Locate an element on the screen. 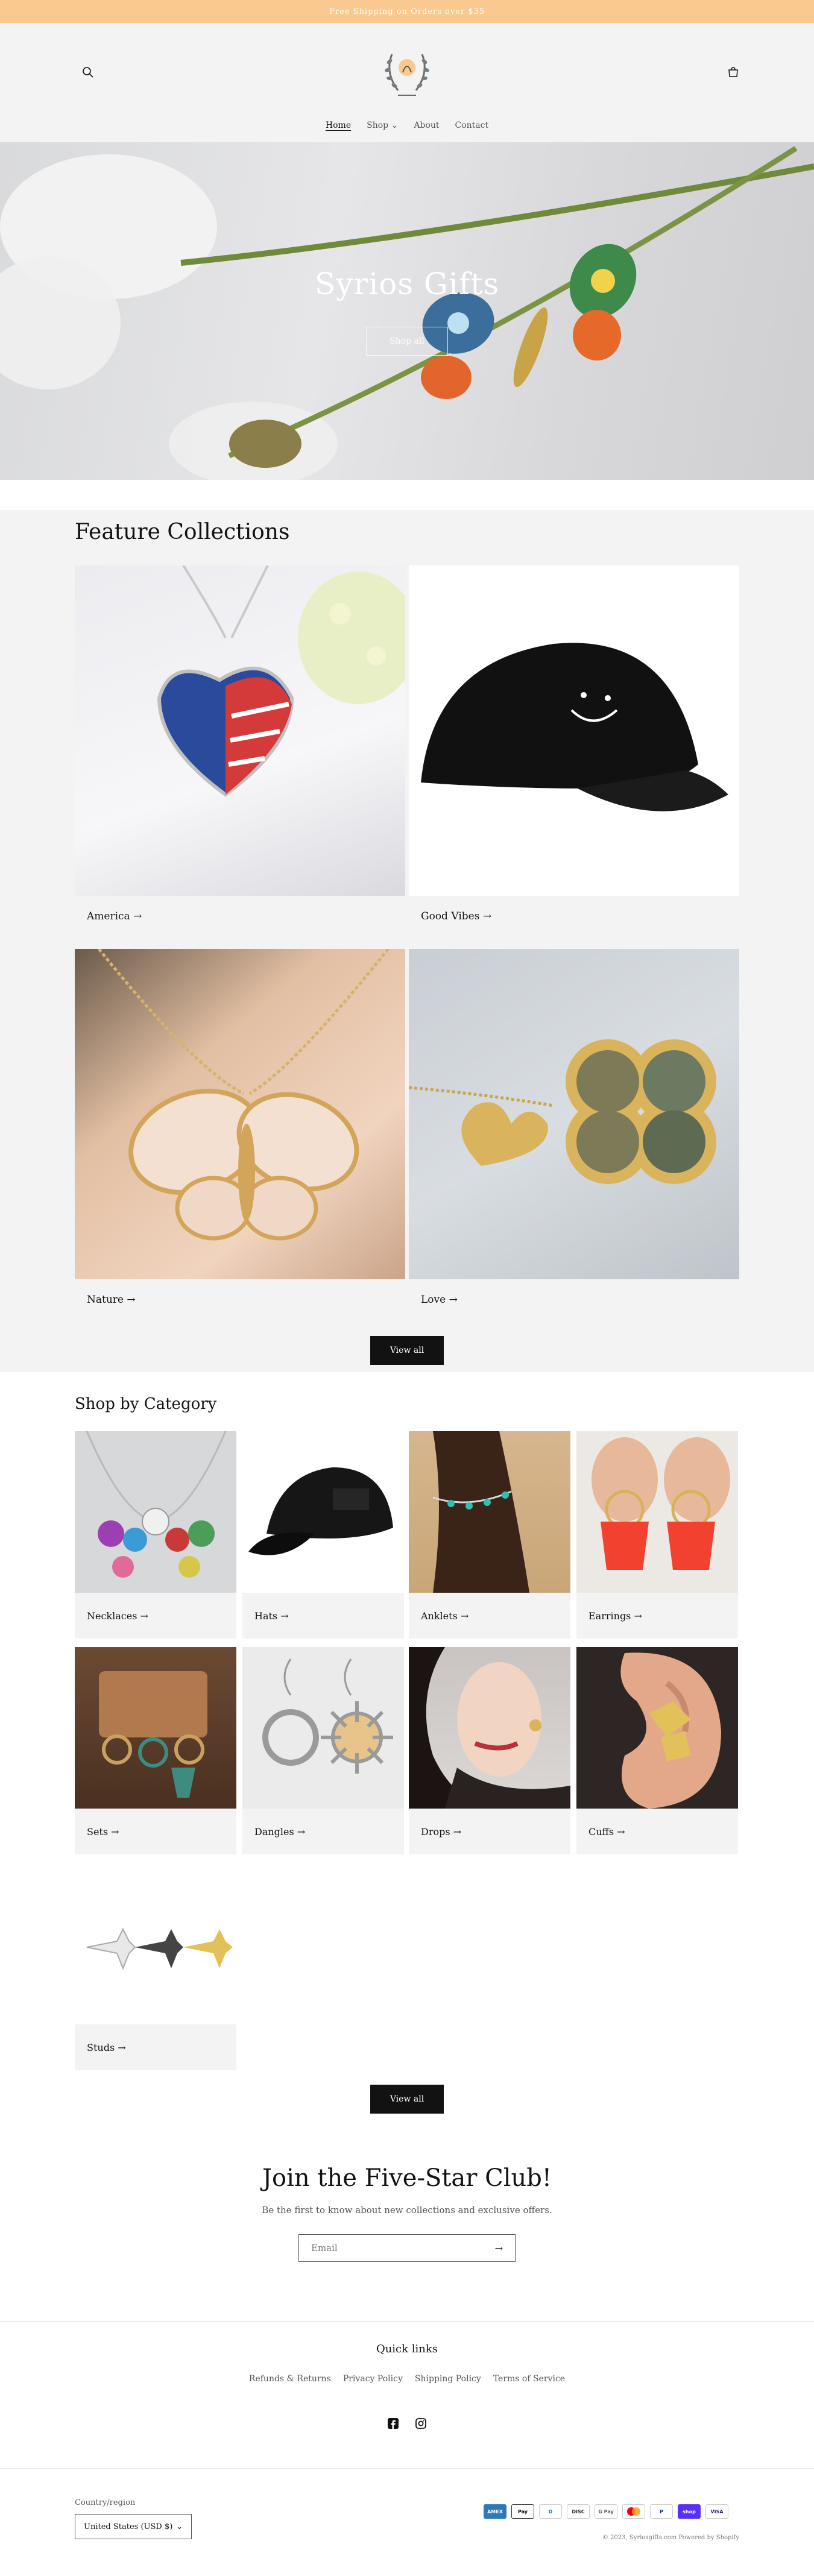 The width and height of the screenshot is (814, 2576). apple-pay-icon: Pay is located at coordinates (522, 2511).